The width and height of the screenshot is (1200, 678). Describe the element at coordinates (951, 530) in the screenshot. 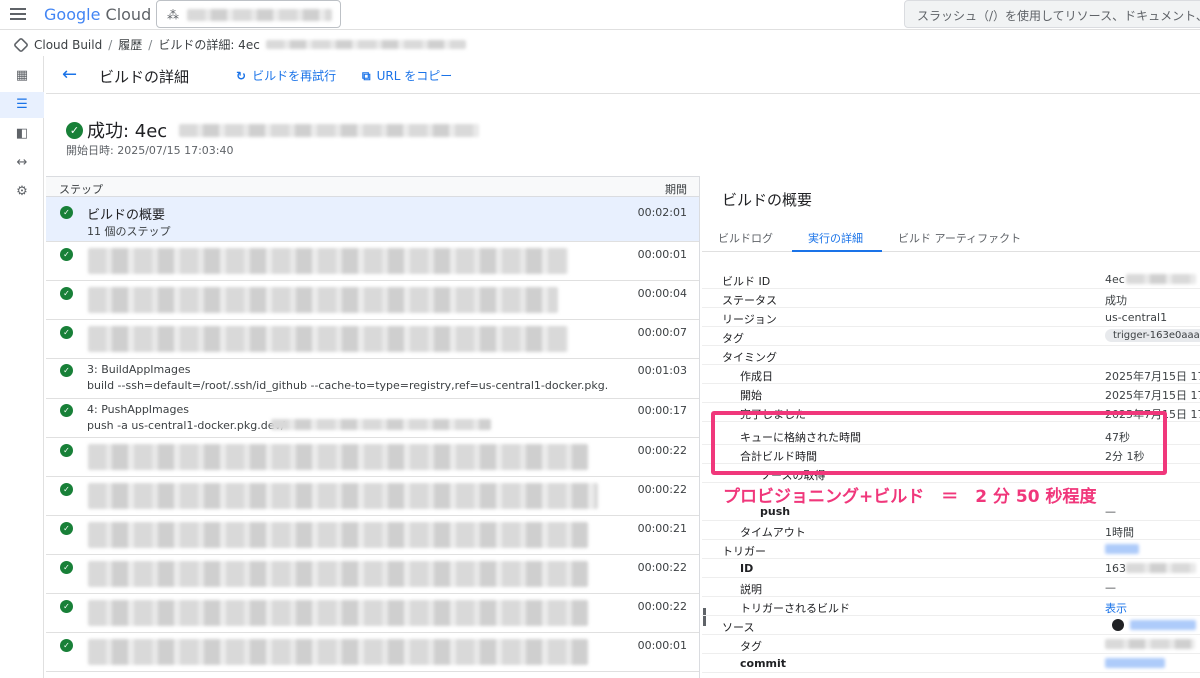

I see `detail-row-timeout: タイムアウト 1時間` at that location.